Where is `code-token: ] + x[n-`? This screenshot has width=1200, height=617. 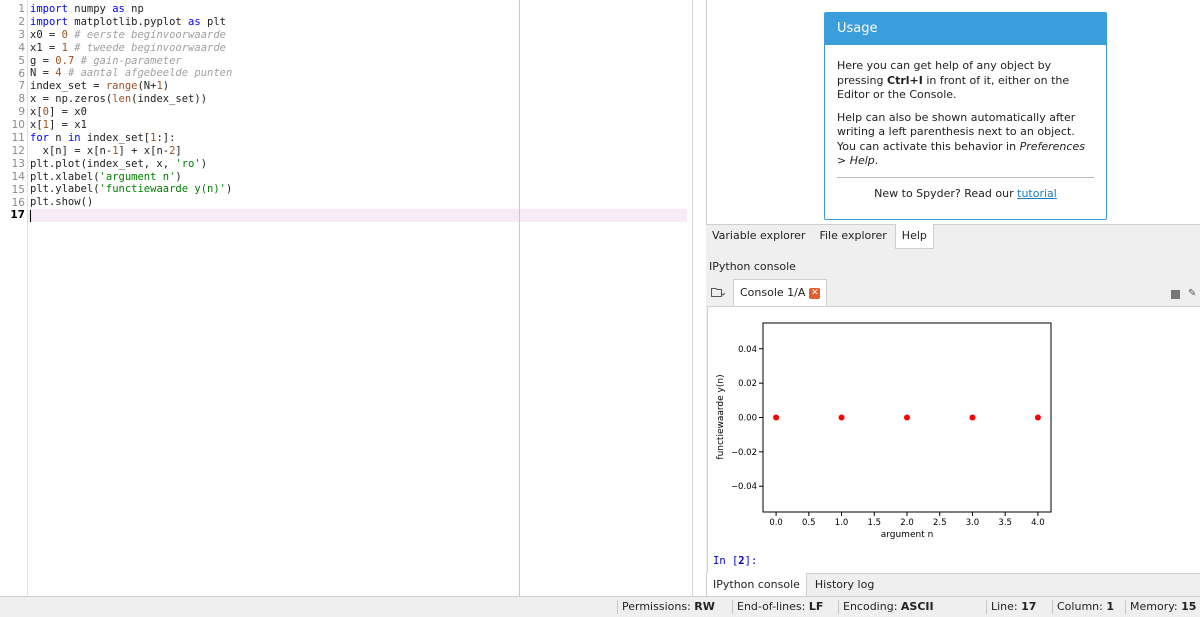 code-token: ] + x[n- is located at coordinates (144, 150).